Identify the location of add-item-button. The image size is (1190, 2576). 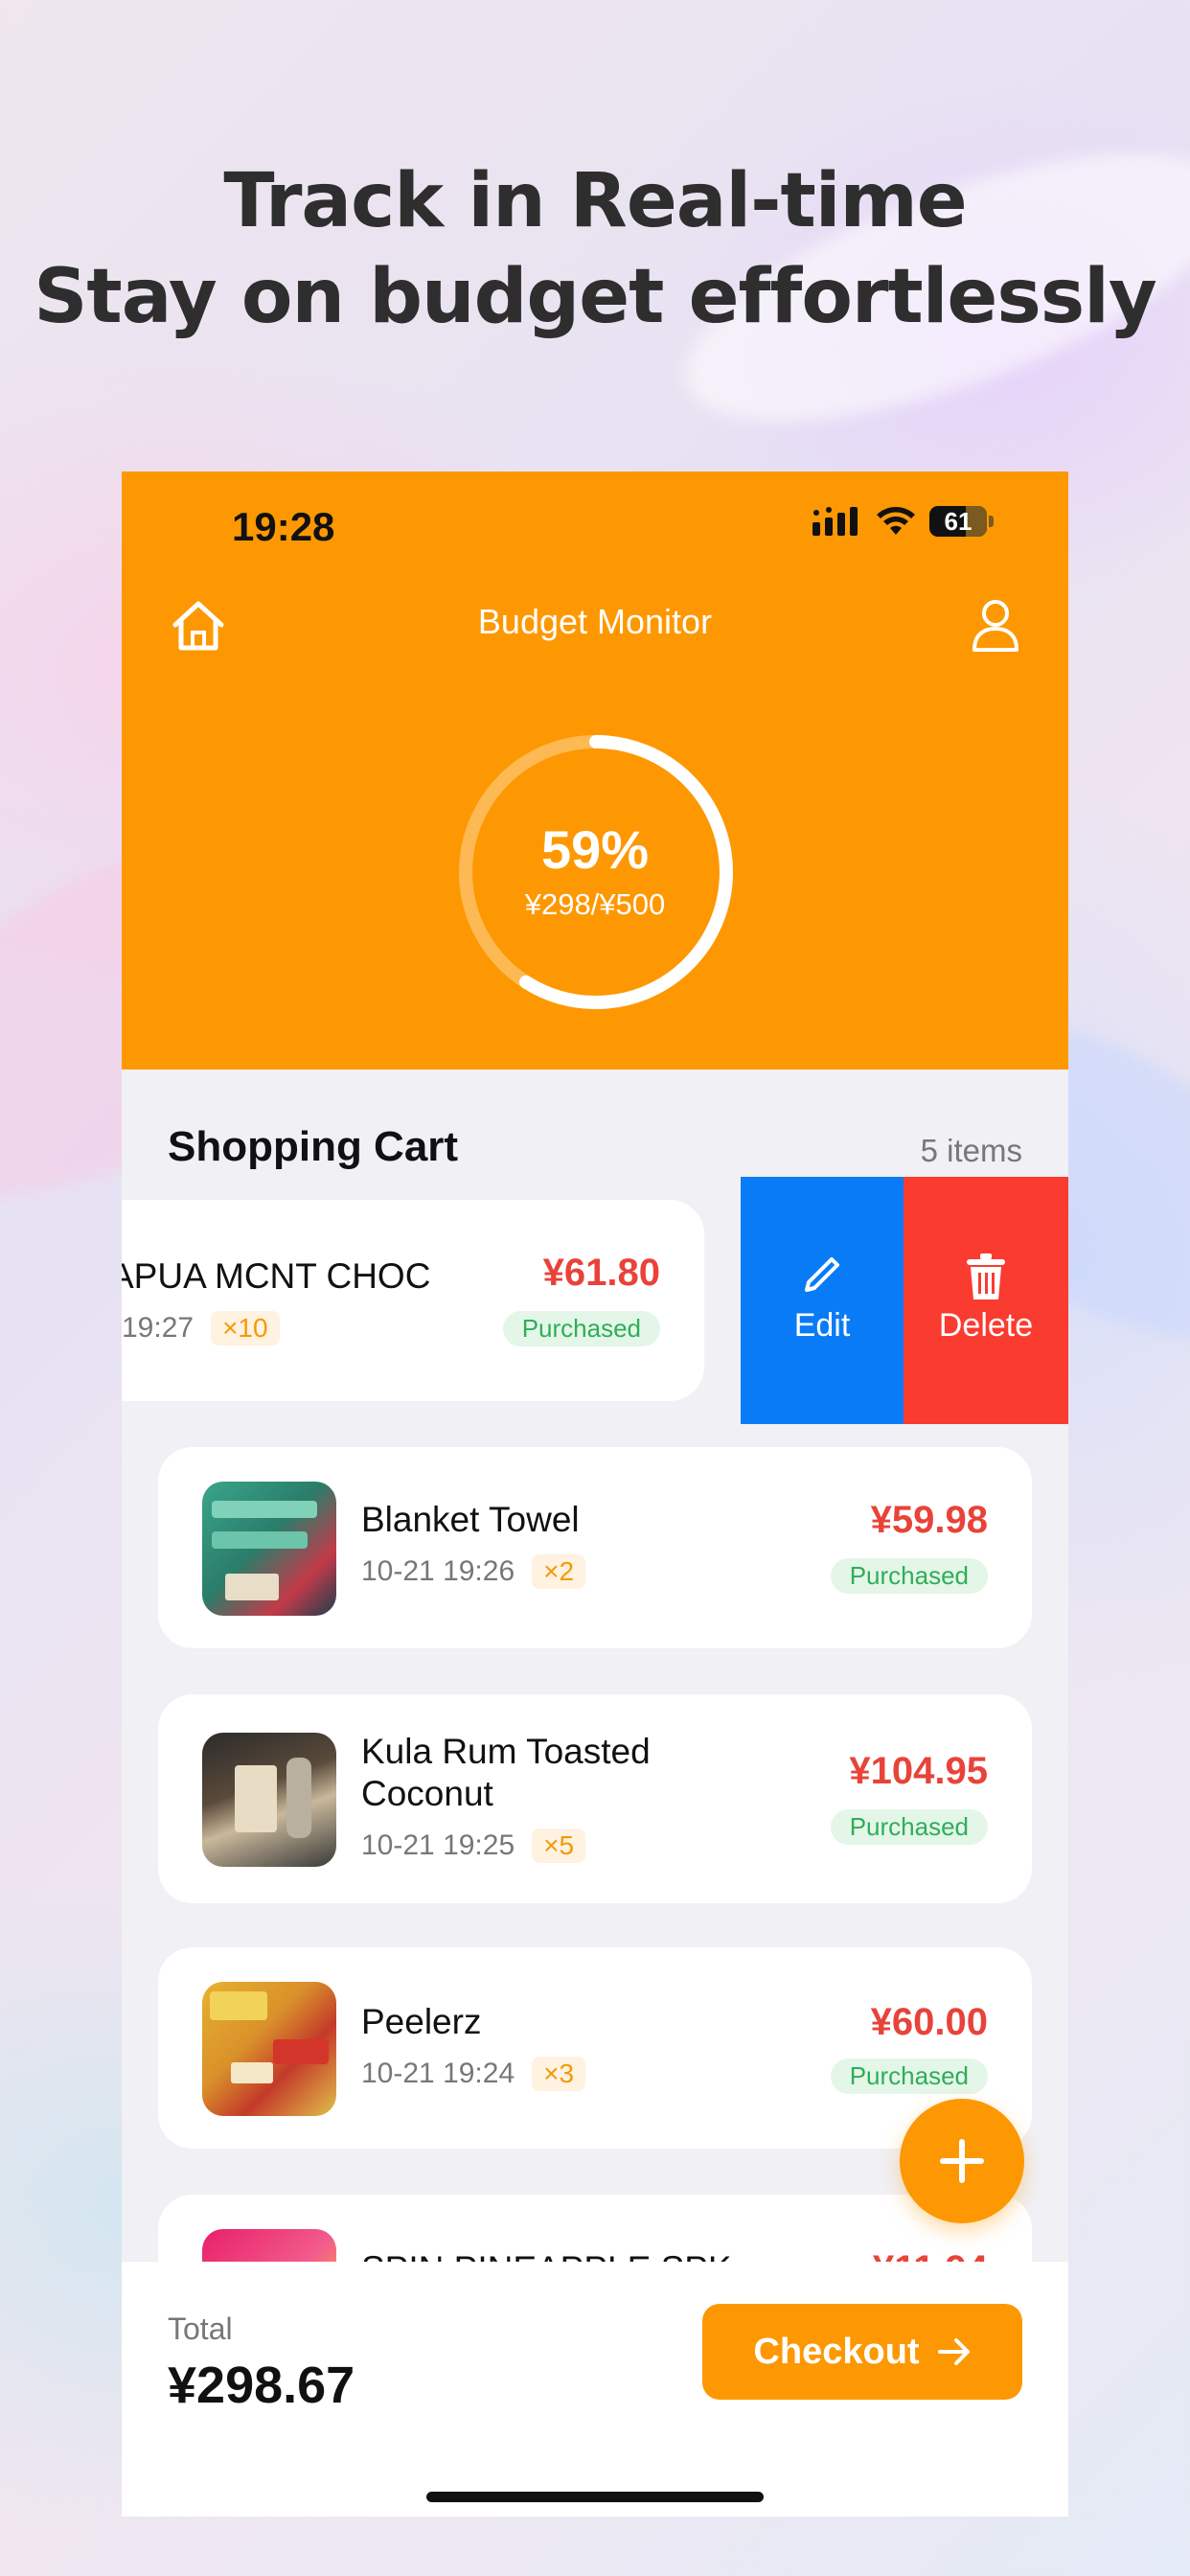
(962, 2161).